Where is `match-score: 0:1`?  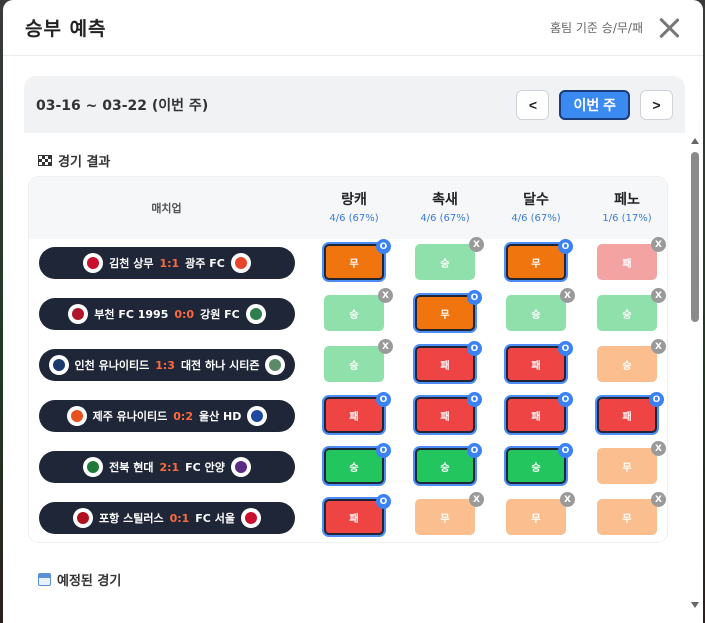
match-score: 0:1 is located at coordinates (179, 518).